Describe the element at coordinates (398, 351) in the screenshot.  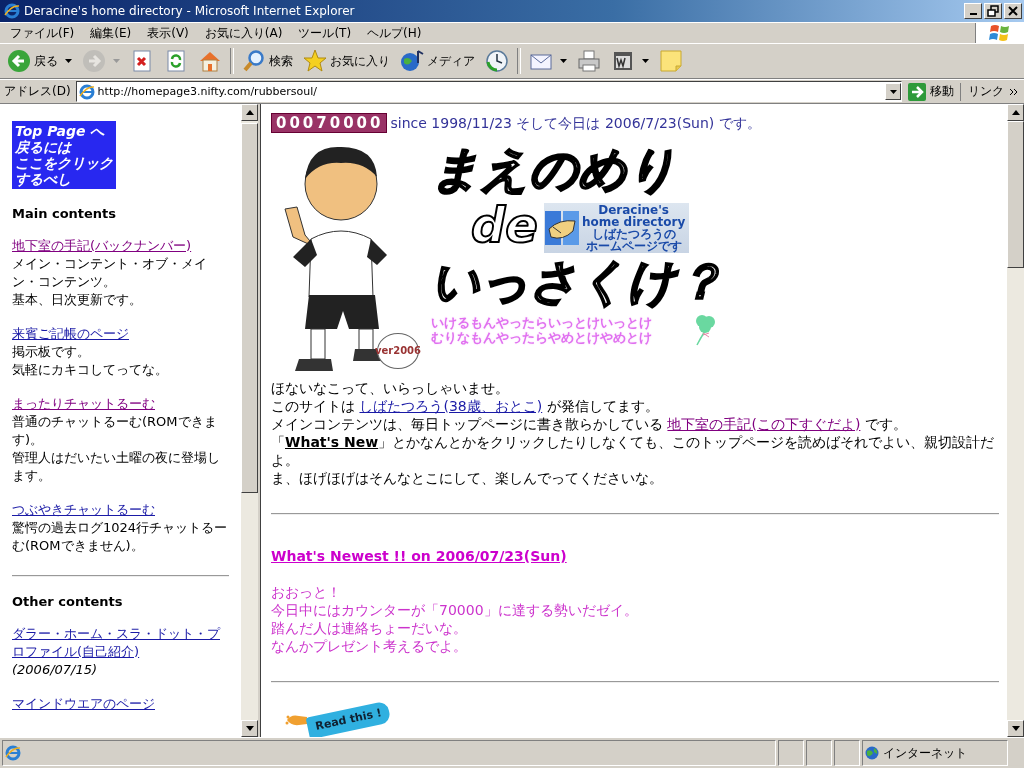
I see `ball-badge: ver2006` at that location.